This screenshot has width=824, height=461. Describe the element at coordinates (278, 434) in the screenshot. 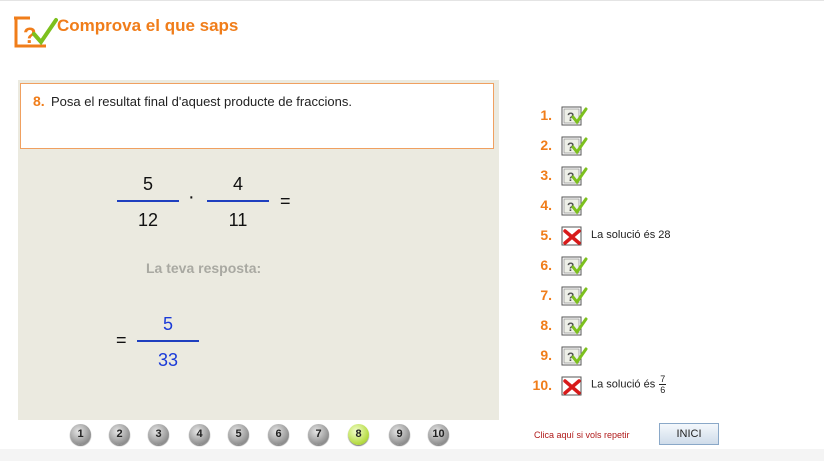

I see `nav-button-6: 6` at that location.